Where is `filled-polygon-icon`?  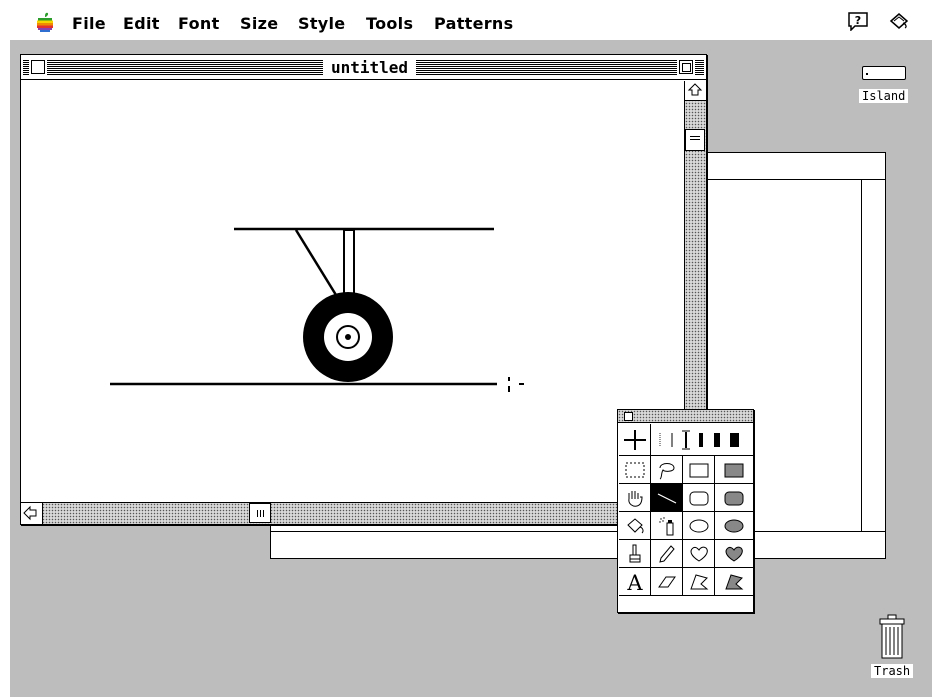
filled-polygon-icon is located at coordinates (734, 581).